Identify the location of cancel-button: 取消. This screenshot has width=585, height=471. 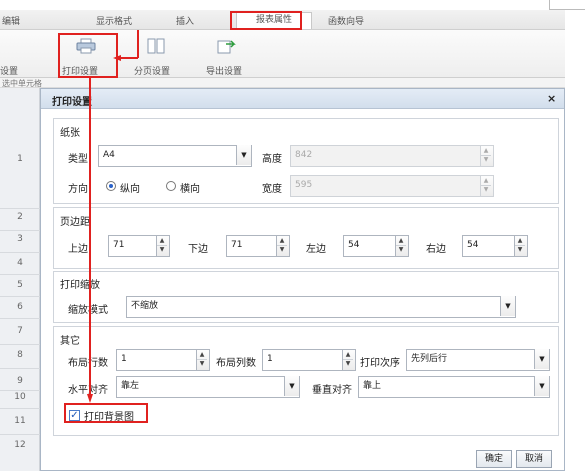
(534, 459).